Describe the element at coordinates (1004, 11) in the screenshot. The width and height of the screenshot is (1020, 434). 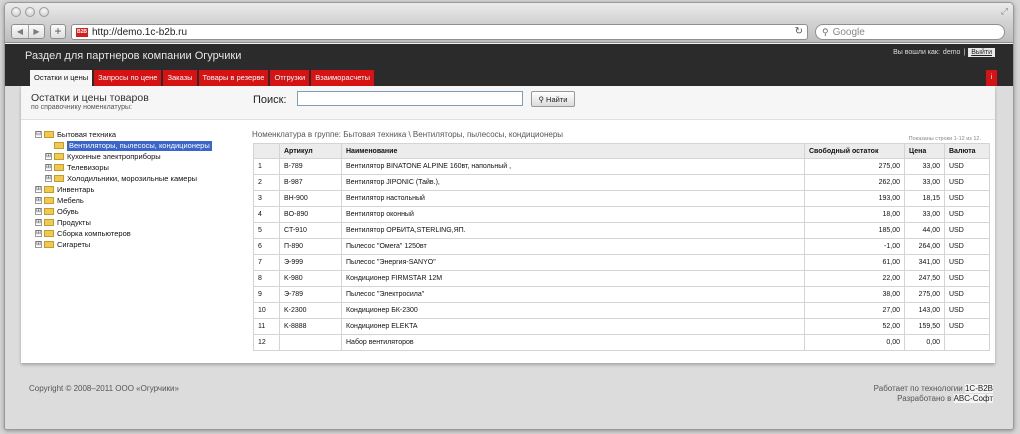
I see `fullscreen-icon: ⤢` at that location.